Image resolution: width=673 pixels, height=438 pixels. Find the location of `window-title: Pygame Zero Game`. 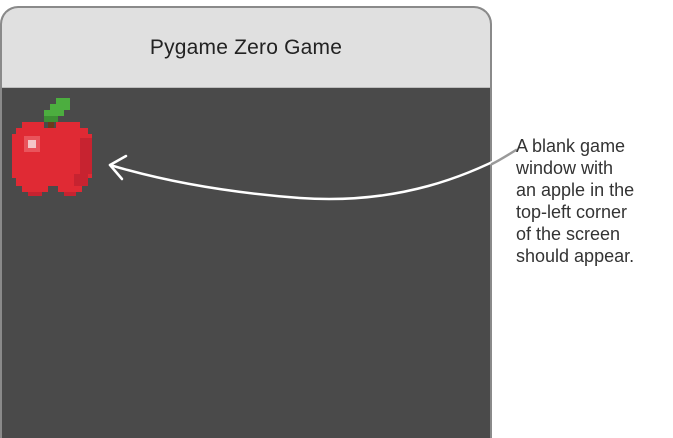

window-title: Pygame Zero Game is located at coordinates (246, 47).